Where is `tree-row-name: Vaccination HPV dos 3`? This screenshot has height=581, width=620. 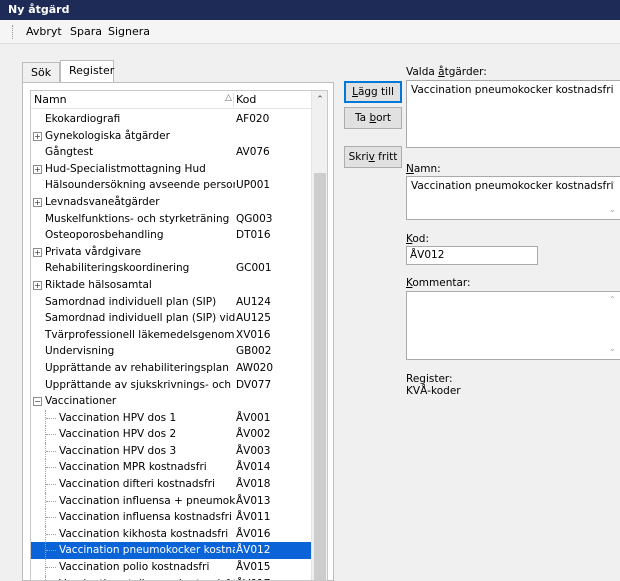 tree-row-name: Vaccination HPV dos 3 is located at coordinates (118, 450).